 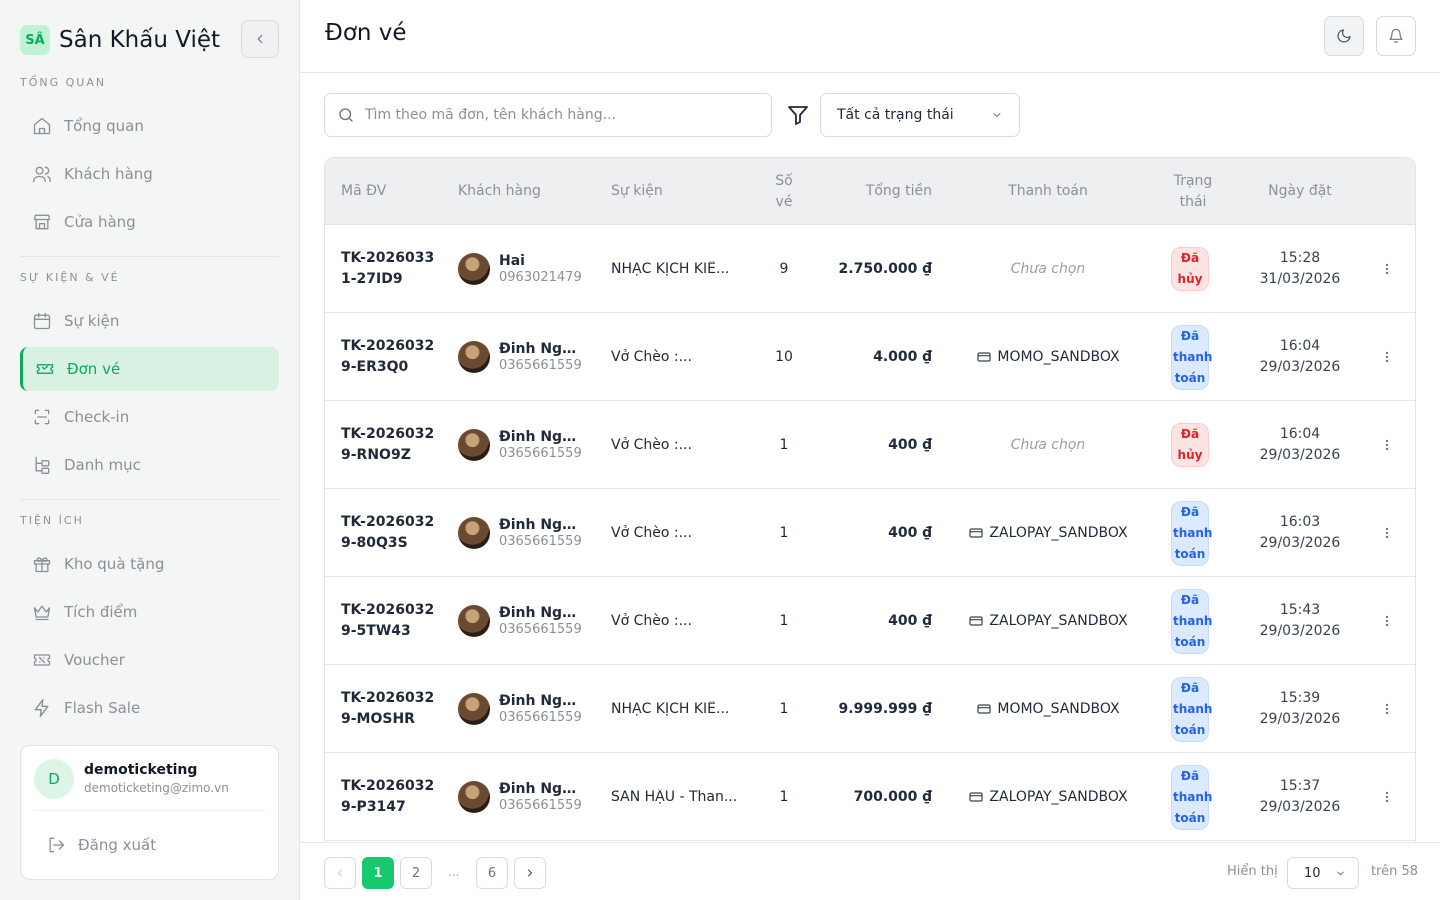 I want to click on collapse-sidebar-button, so click(x=260, y=39).